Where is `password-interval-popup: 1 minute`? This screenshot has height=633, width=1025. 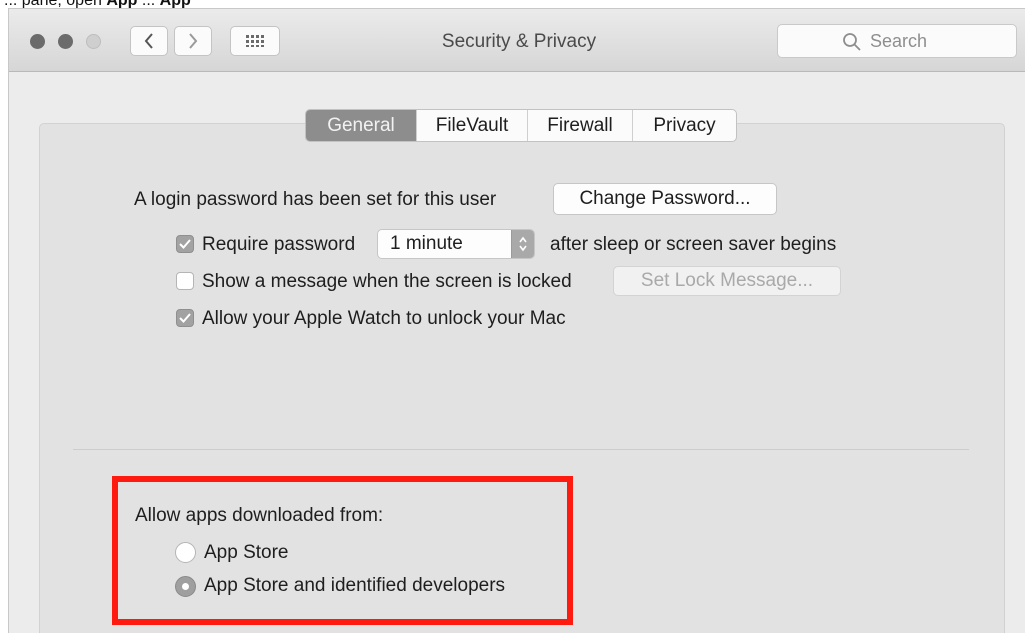 password-interval-popup: 1 minute is located at coordinates (456, 244).